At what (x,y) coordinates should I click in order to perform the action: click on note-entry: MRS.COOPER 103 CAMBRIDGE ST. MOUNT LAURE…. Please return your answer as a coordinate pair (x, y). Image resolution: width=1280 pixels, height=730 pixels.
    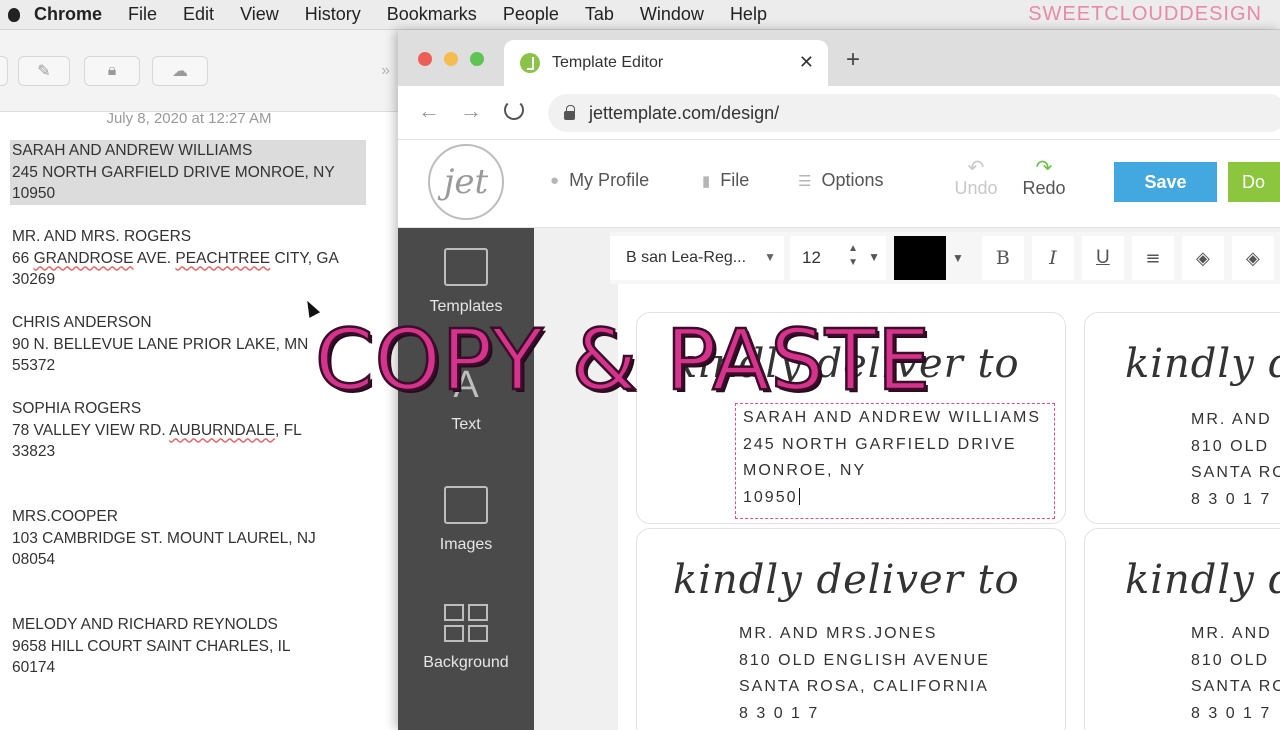
    Looking at the image, I should click on (164, 538).